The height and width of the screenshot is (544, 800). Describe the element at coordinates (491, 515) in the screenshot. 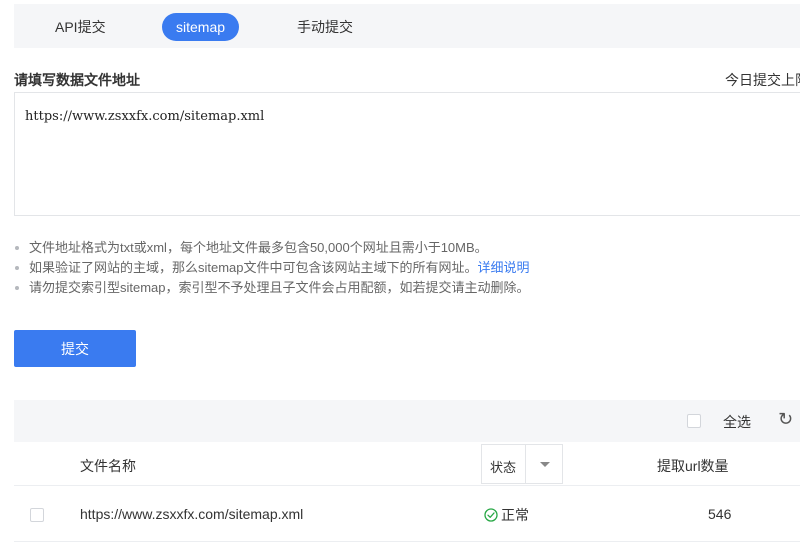

I see `check-circle-icon` at that location.